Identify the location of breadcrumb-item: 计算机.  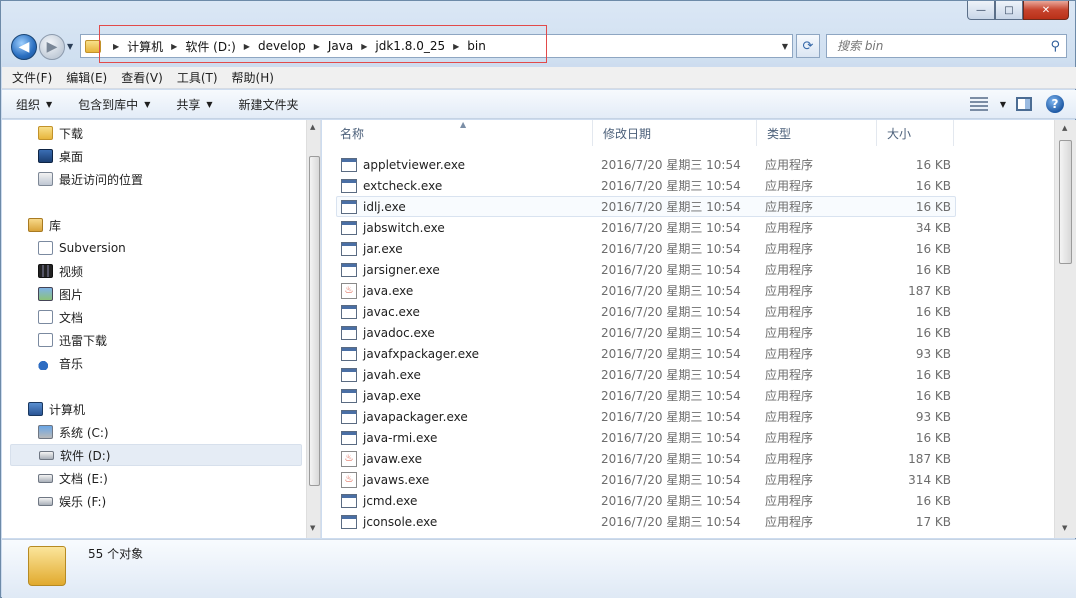
(145, 46).